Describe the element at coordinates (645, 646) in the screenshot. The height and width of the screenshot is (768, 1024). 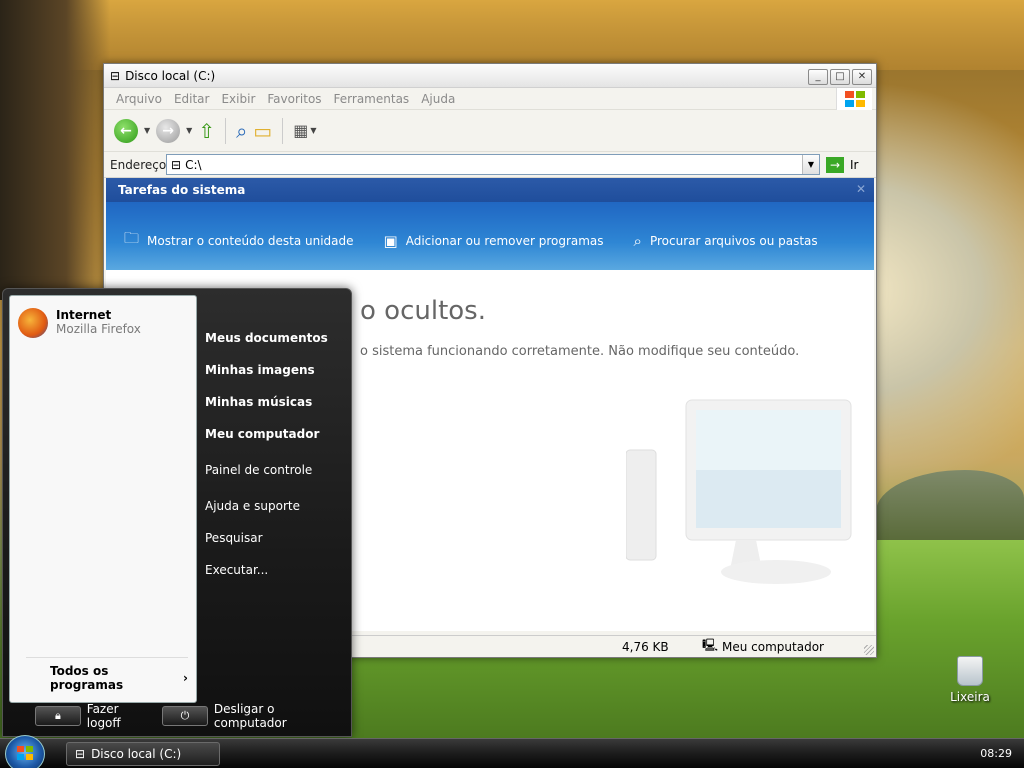
I see `status-size: 4,76 KB` at that location.